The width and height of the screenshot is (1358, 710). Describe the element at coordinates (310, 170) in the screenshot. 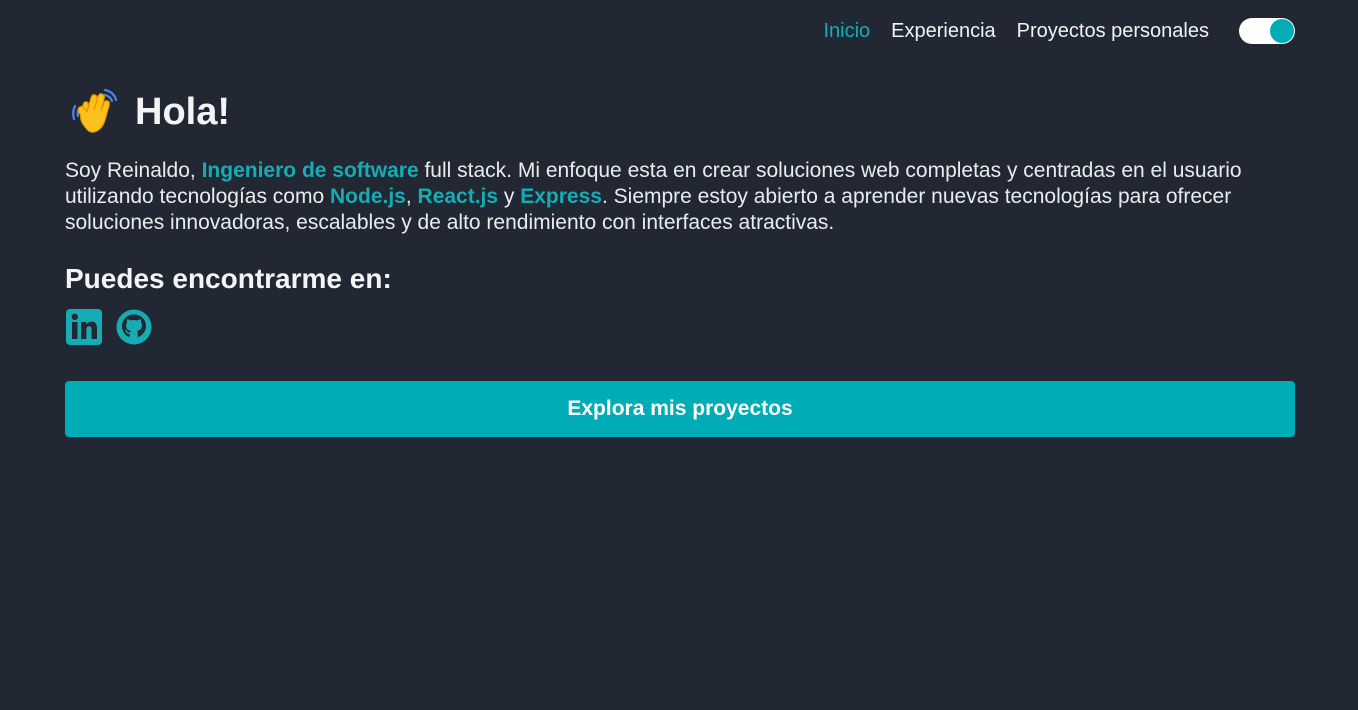

I see `intro-role-highlight: Ingeniero de software` at that location.